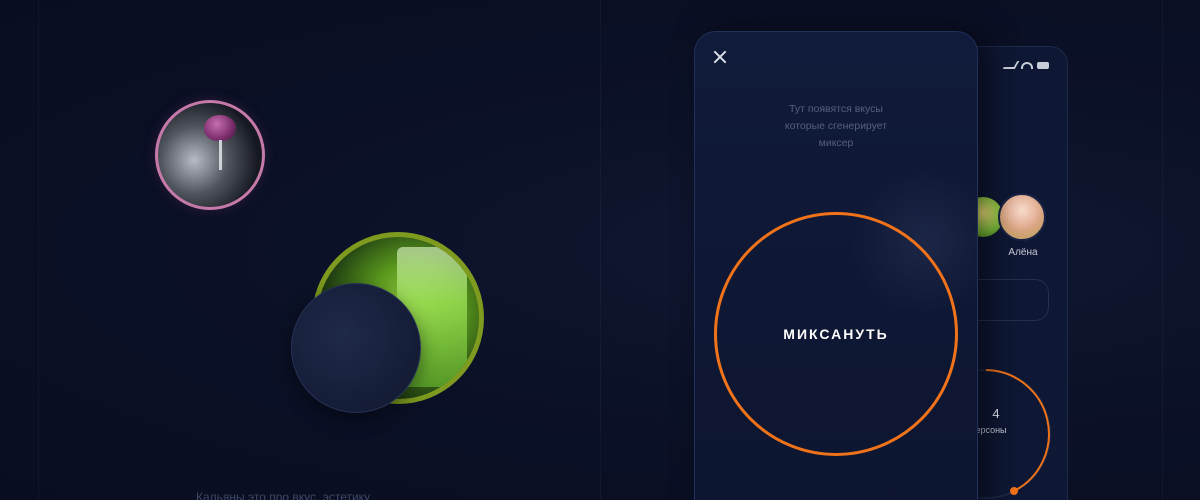 Image resolution: width=1200 pixels, height=500 pixels. I want to click on mix-button: МИКСАНУТЬ, so click(836, 334).